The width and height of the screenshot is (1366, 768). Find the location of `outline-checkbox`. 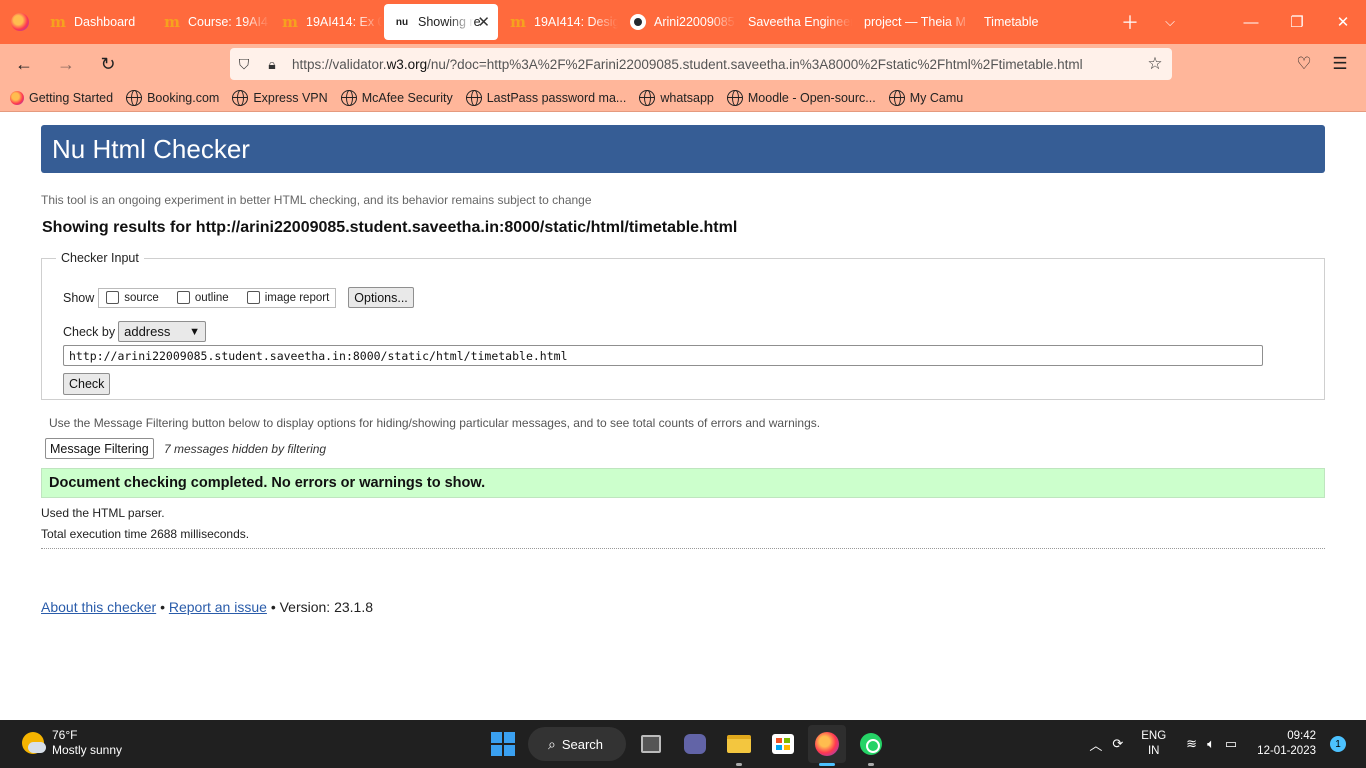

outline-checkbox is located at coordinates (183, 297).